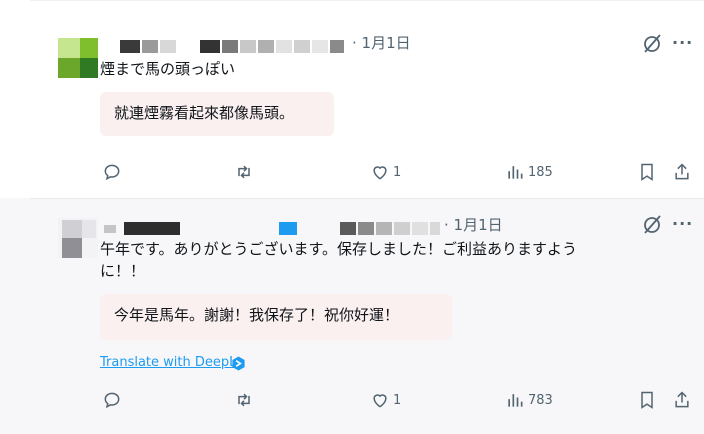  I want to click on translation-box: 今年是馬年。謝謝！我保存了！祝你好運！, so click(276, 317).